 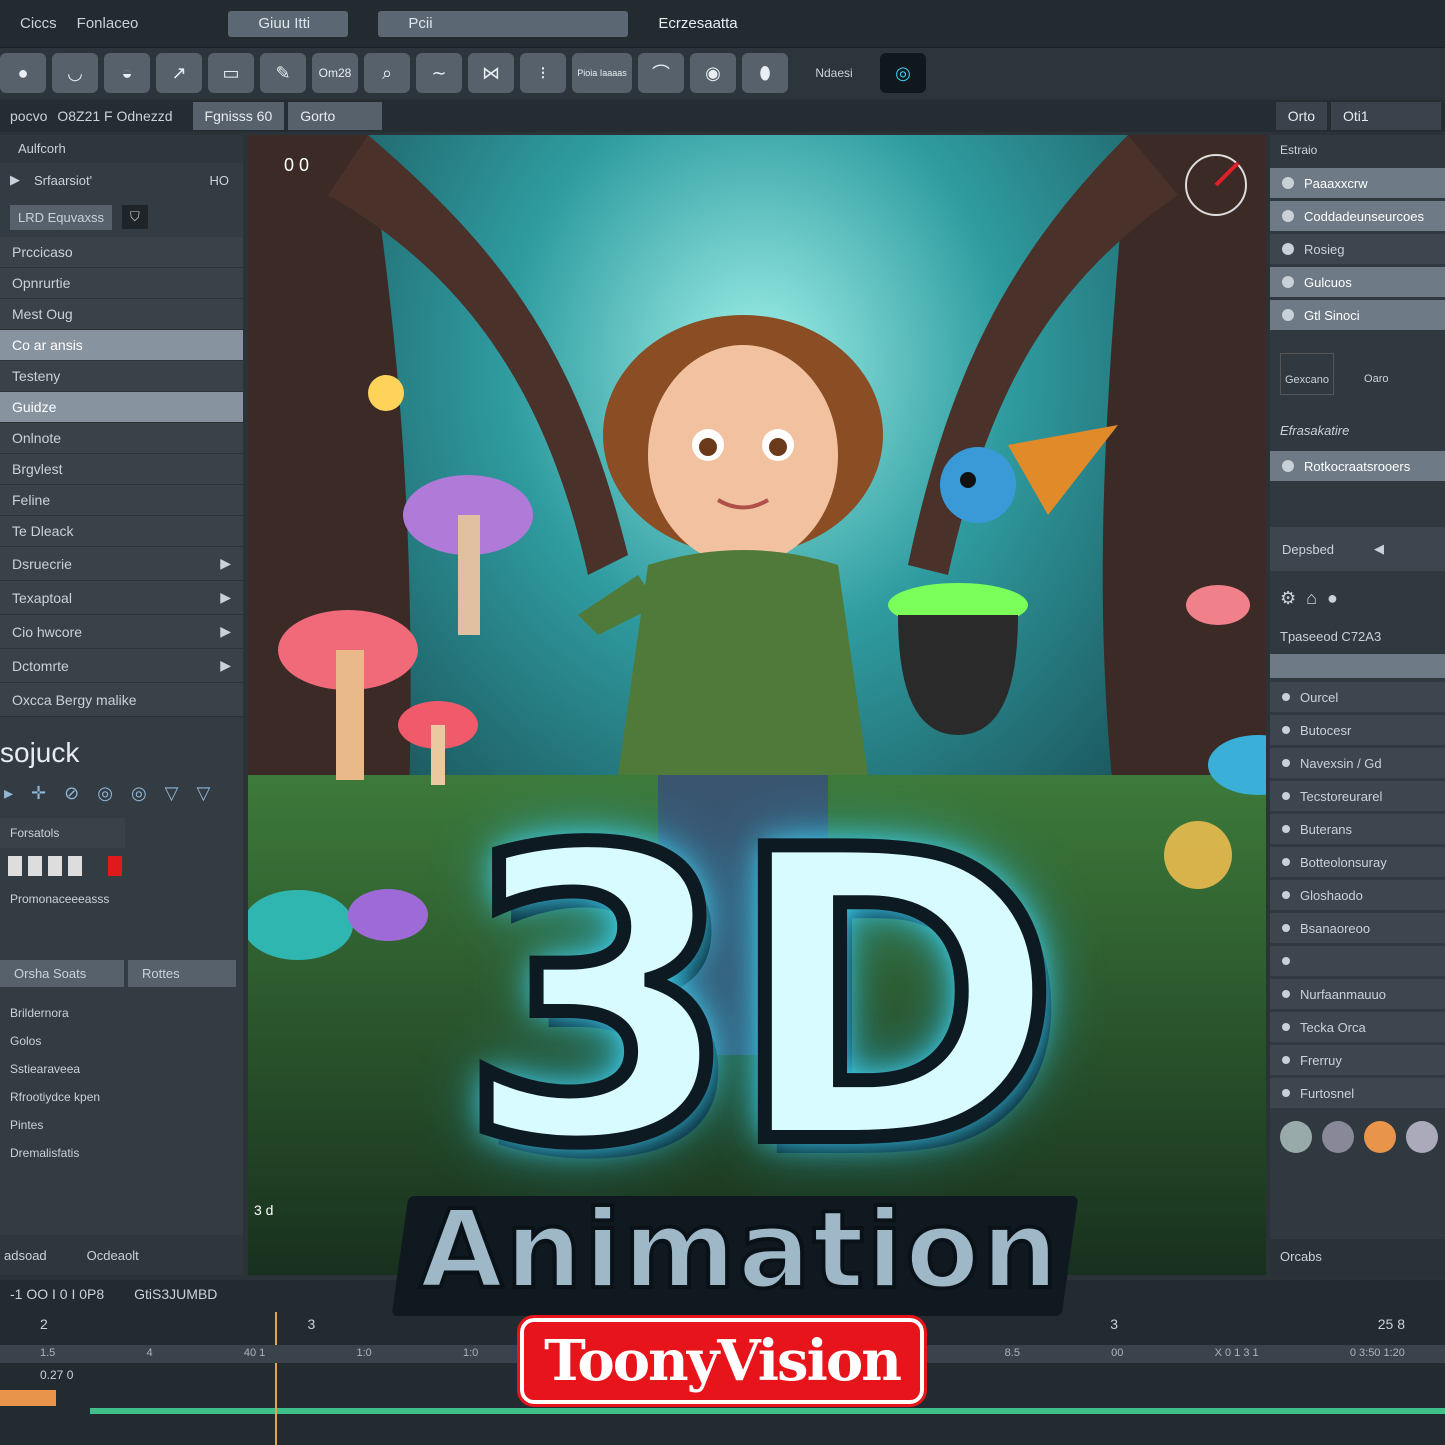 What do you see at coordinates (1357, 466) in the screenshot?
I see `property-item: Rotkocraatsrooers` at bounding box center [1357, 466].